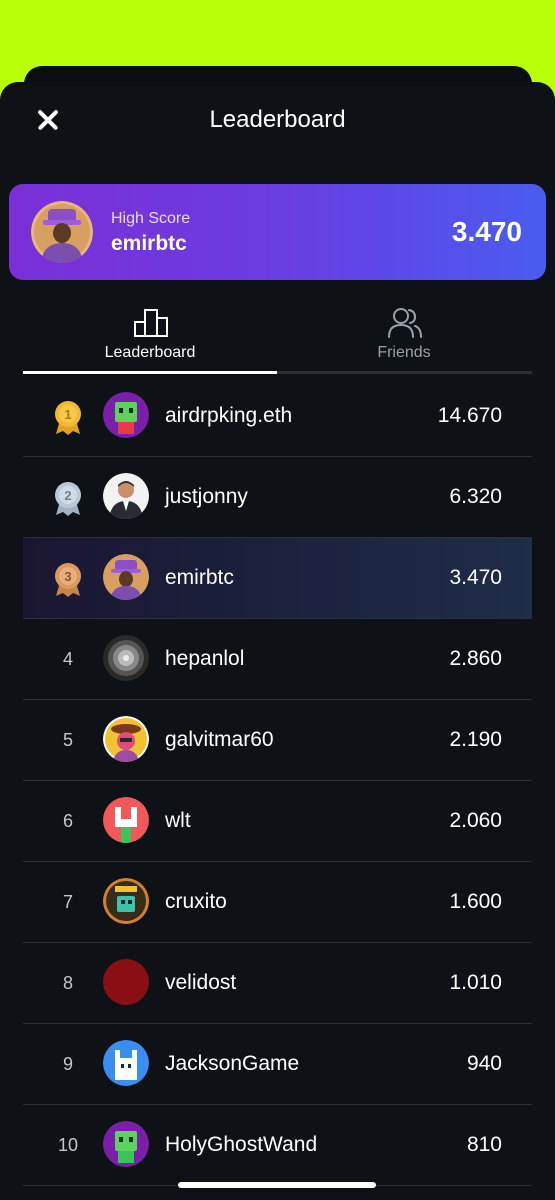 The height and width of the screenshot is (1200, 555). I want to click on score: 1.010, so click(475, 982).